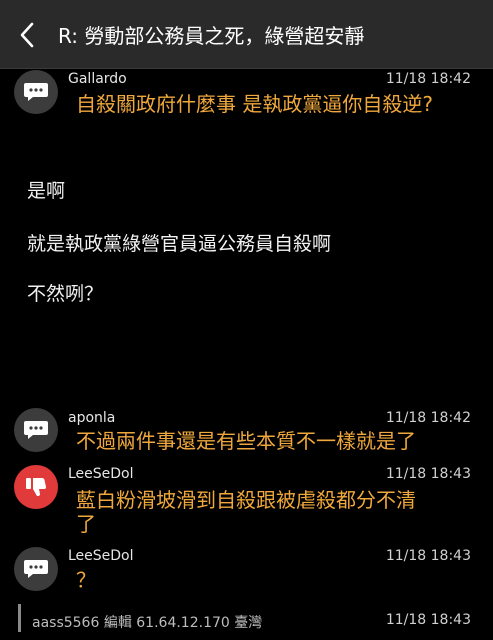 The image size is (493, 640). What do you see at coordinates (254, 104) in the screenshot?
I see `push-text: 自殺關政府什麼事 是執政黨逼你自殺逆?` at bounding box center [254, 104].